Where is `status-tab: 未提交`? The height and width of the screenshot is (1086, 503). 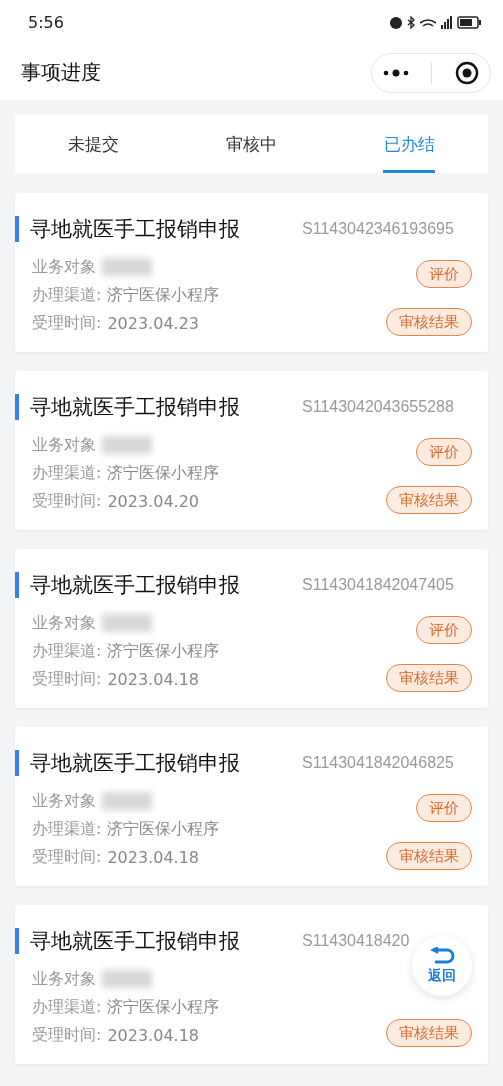
status-tab: 未提交 is located at coordinates (94, 144).